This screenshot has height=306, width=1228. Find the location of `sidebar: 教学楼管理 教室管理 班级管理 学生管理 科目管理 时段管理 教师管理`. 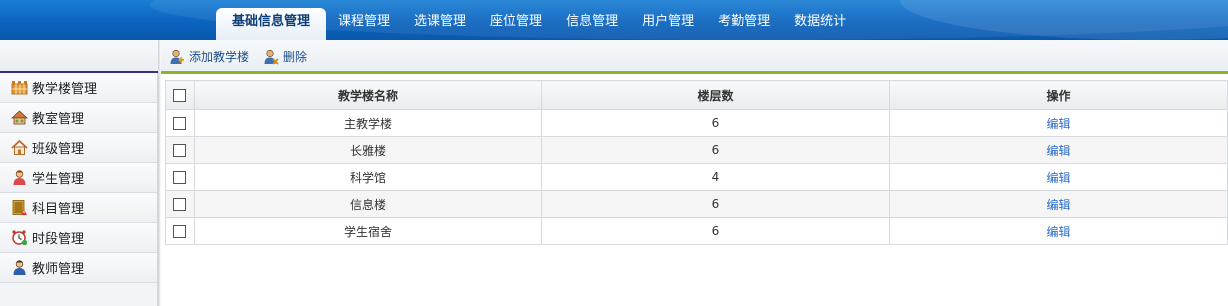

sidebar: 教学楼管理 教室管理 班级管理 学生管理 科目管理 时段管理 教师管理 is located at coordinates (79, 189).